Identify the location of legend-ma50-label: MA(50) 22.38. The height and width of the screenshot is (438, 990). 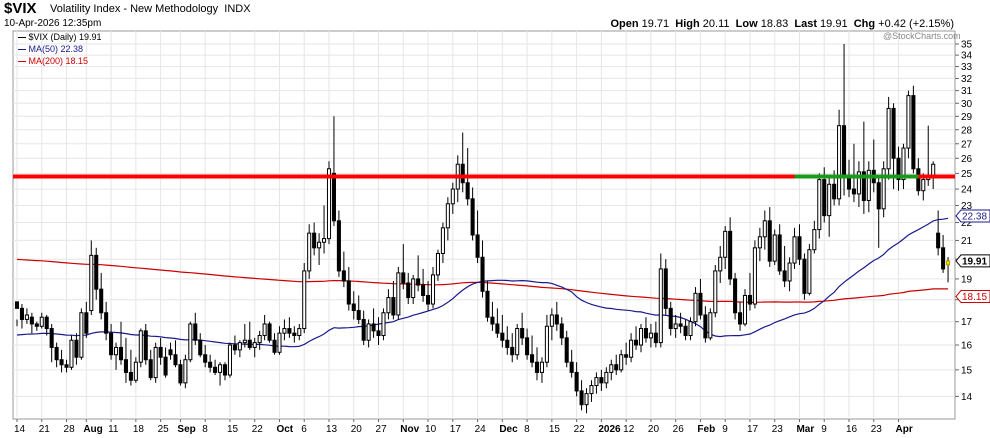
(56, 49).